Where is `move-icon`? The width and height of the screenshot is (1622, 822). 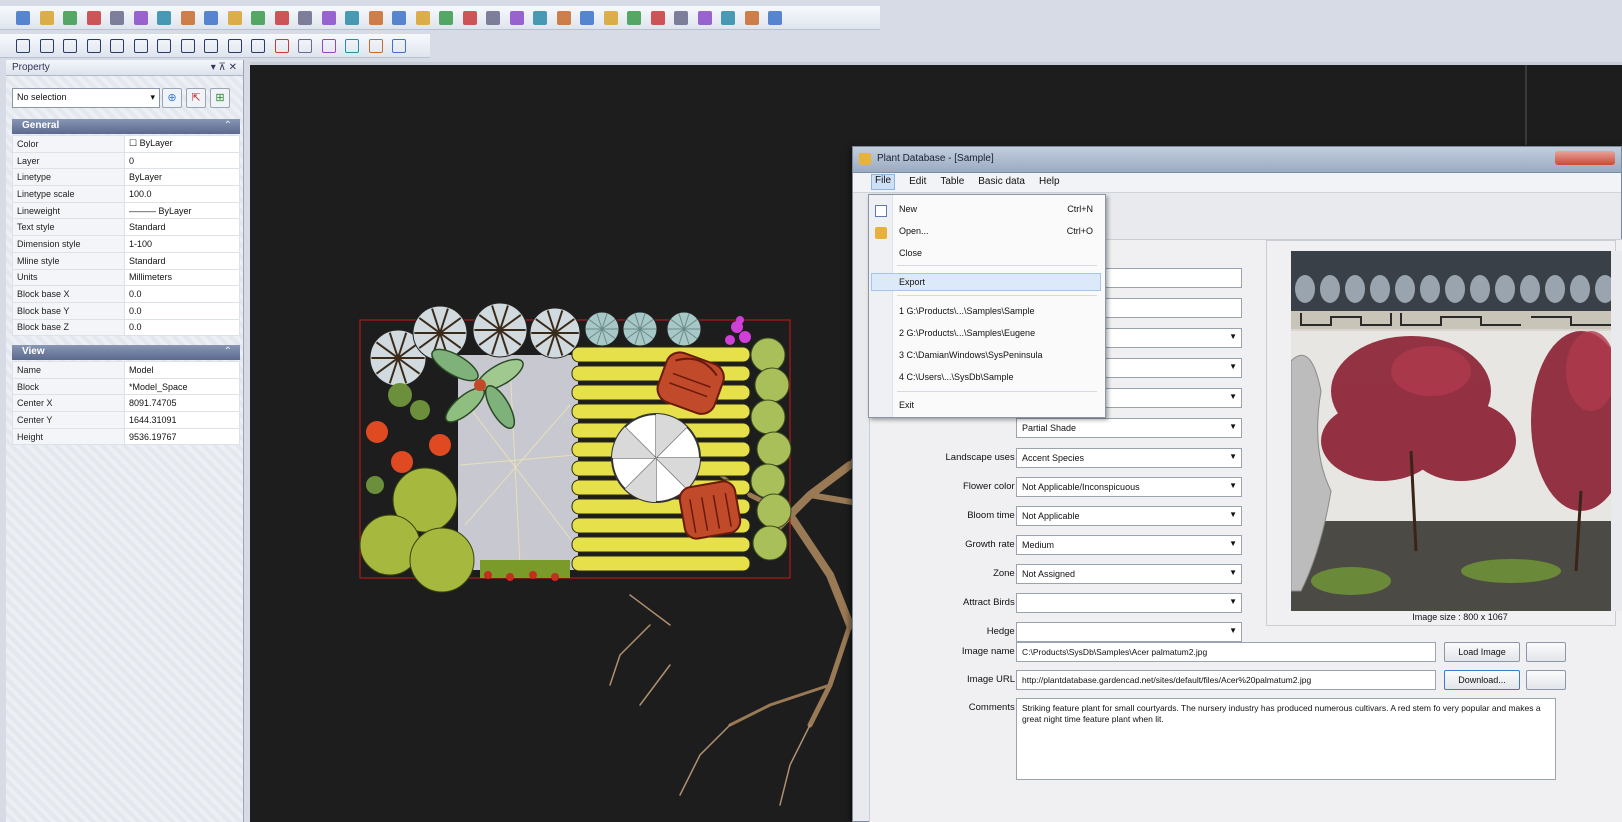 move-icon is located at coordinates (399, 46).